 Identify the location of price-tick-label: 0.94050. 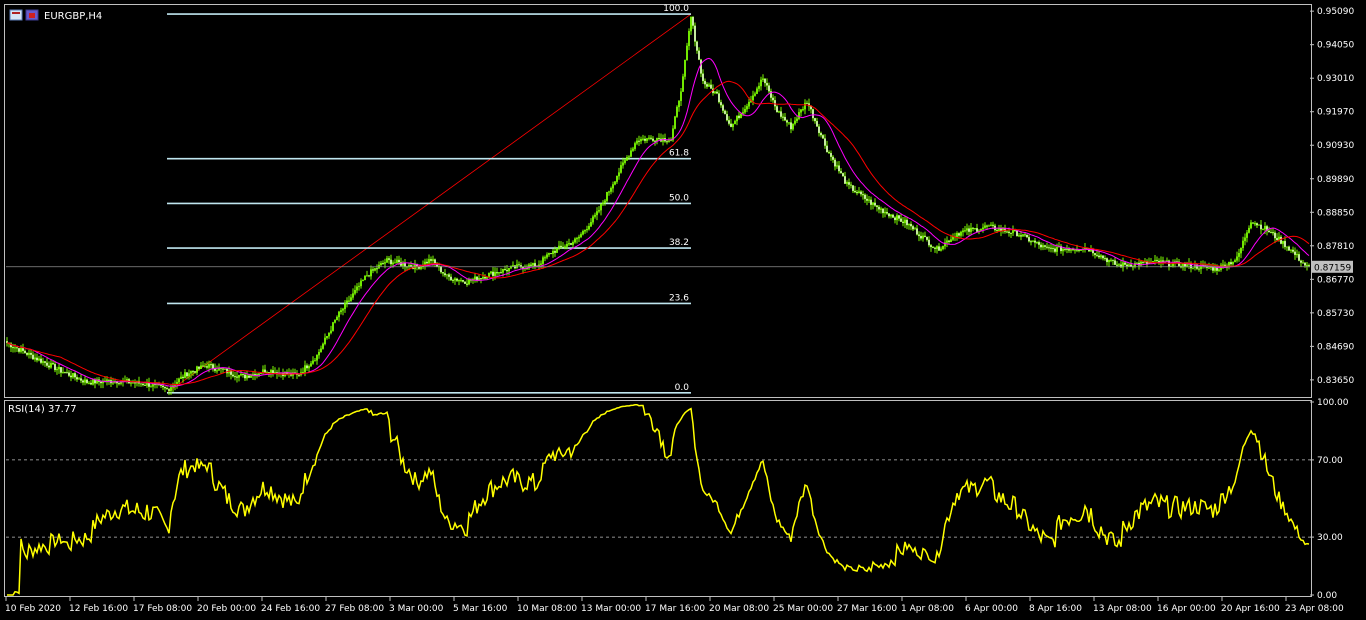
(1335, 46).